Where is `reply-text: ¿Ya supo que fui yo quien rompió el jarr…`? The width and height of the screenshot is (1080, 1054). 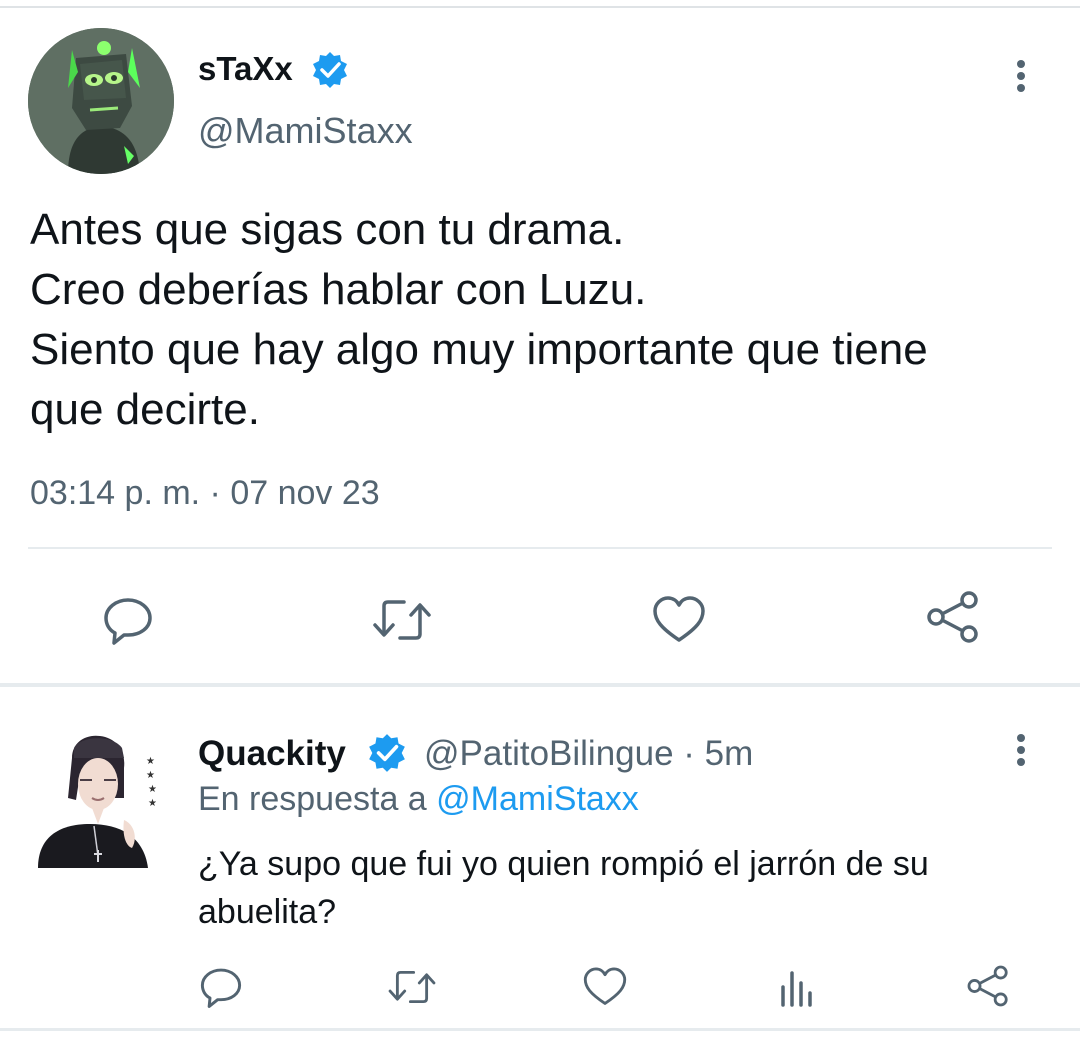 reply-text: ¿Ya supo que fui yo quien rompió el jarr… is located at coordinates (563, 888).